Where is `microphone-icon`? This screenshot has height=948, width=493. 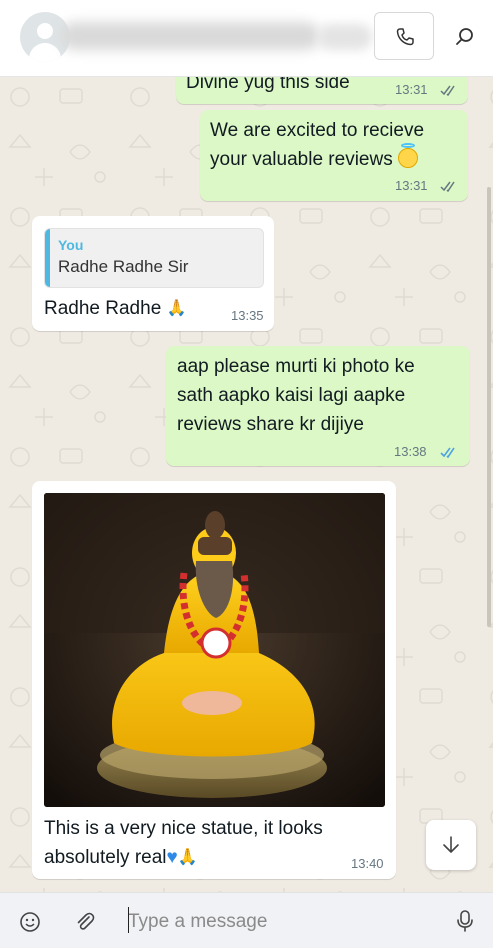 microphone-icon is located at coordinates (465, 921).